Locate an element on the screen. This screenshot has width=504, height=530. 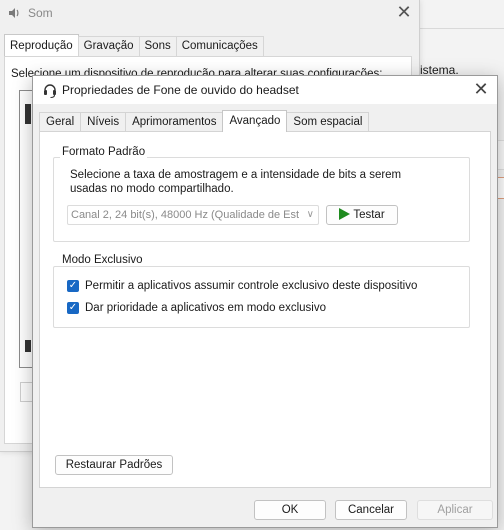
chevron-down-icon: ∨ is located at coordinates (310, 214).